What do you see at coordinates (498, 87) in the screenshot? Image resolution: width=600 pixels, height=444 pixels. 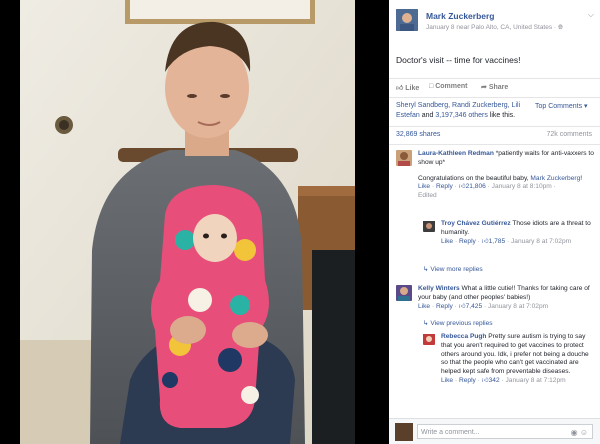 I see `share-label: Share` at bounding box center [498, 87].